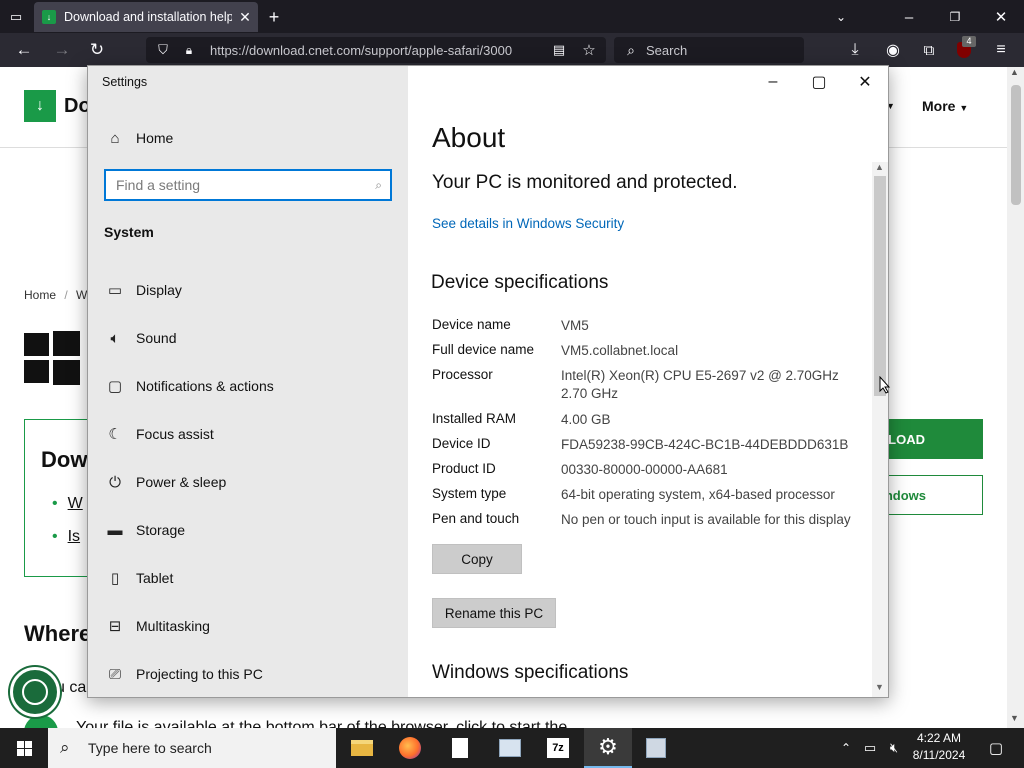 The height and width of the screenshot is (768, 1024). Describe the element at coordinates (469, 493) in the screenshot. I see `spec-label: System type` at that location.